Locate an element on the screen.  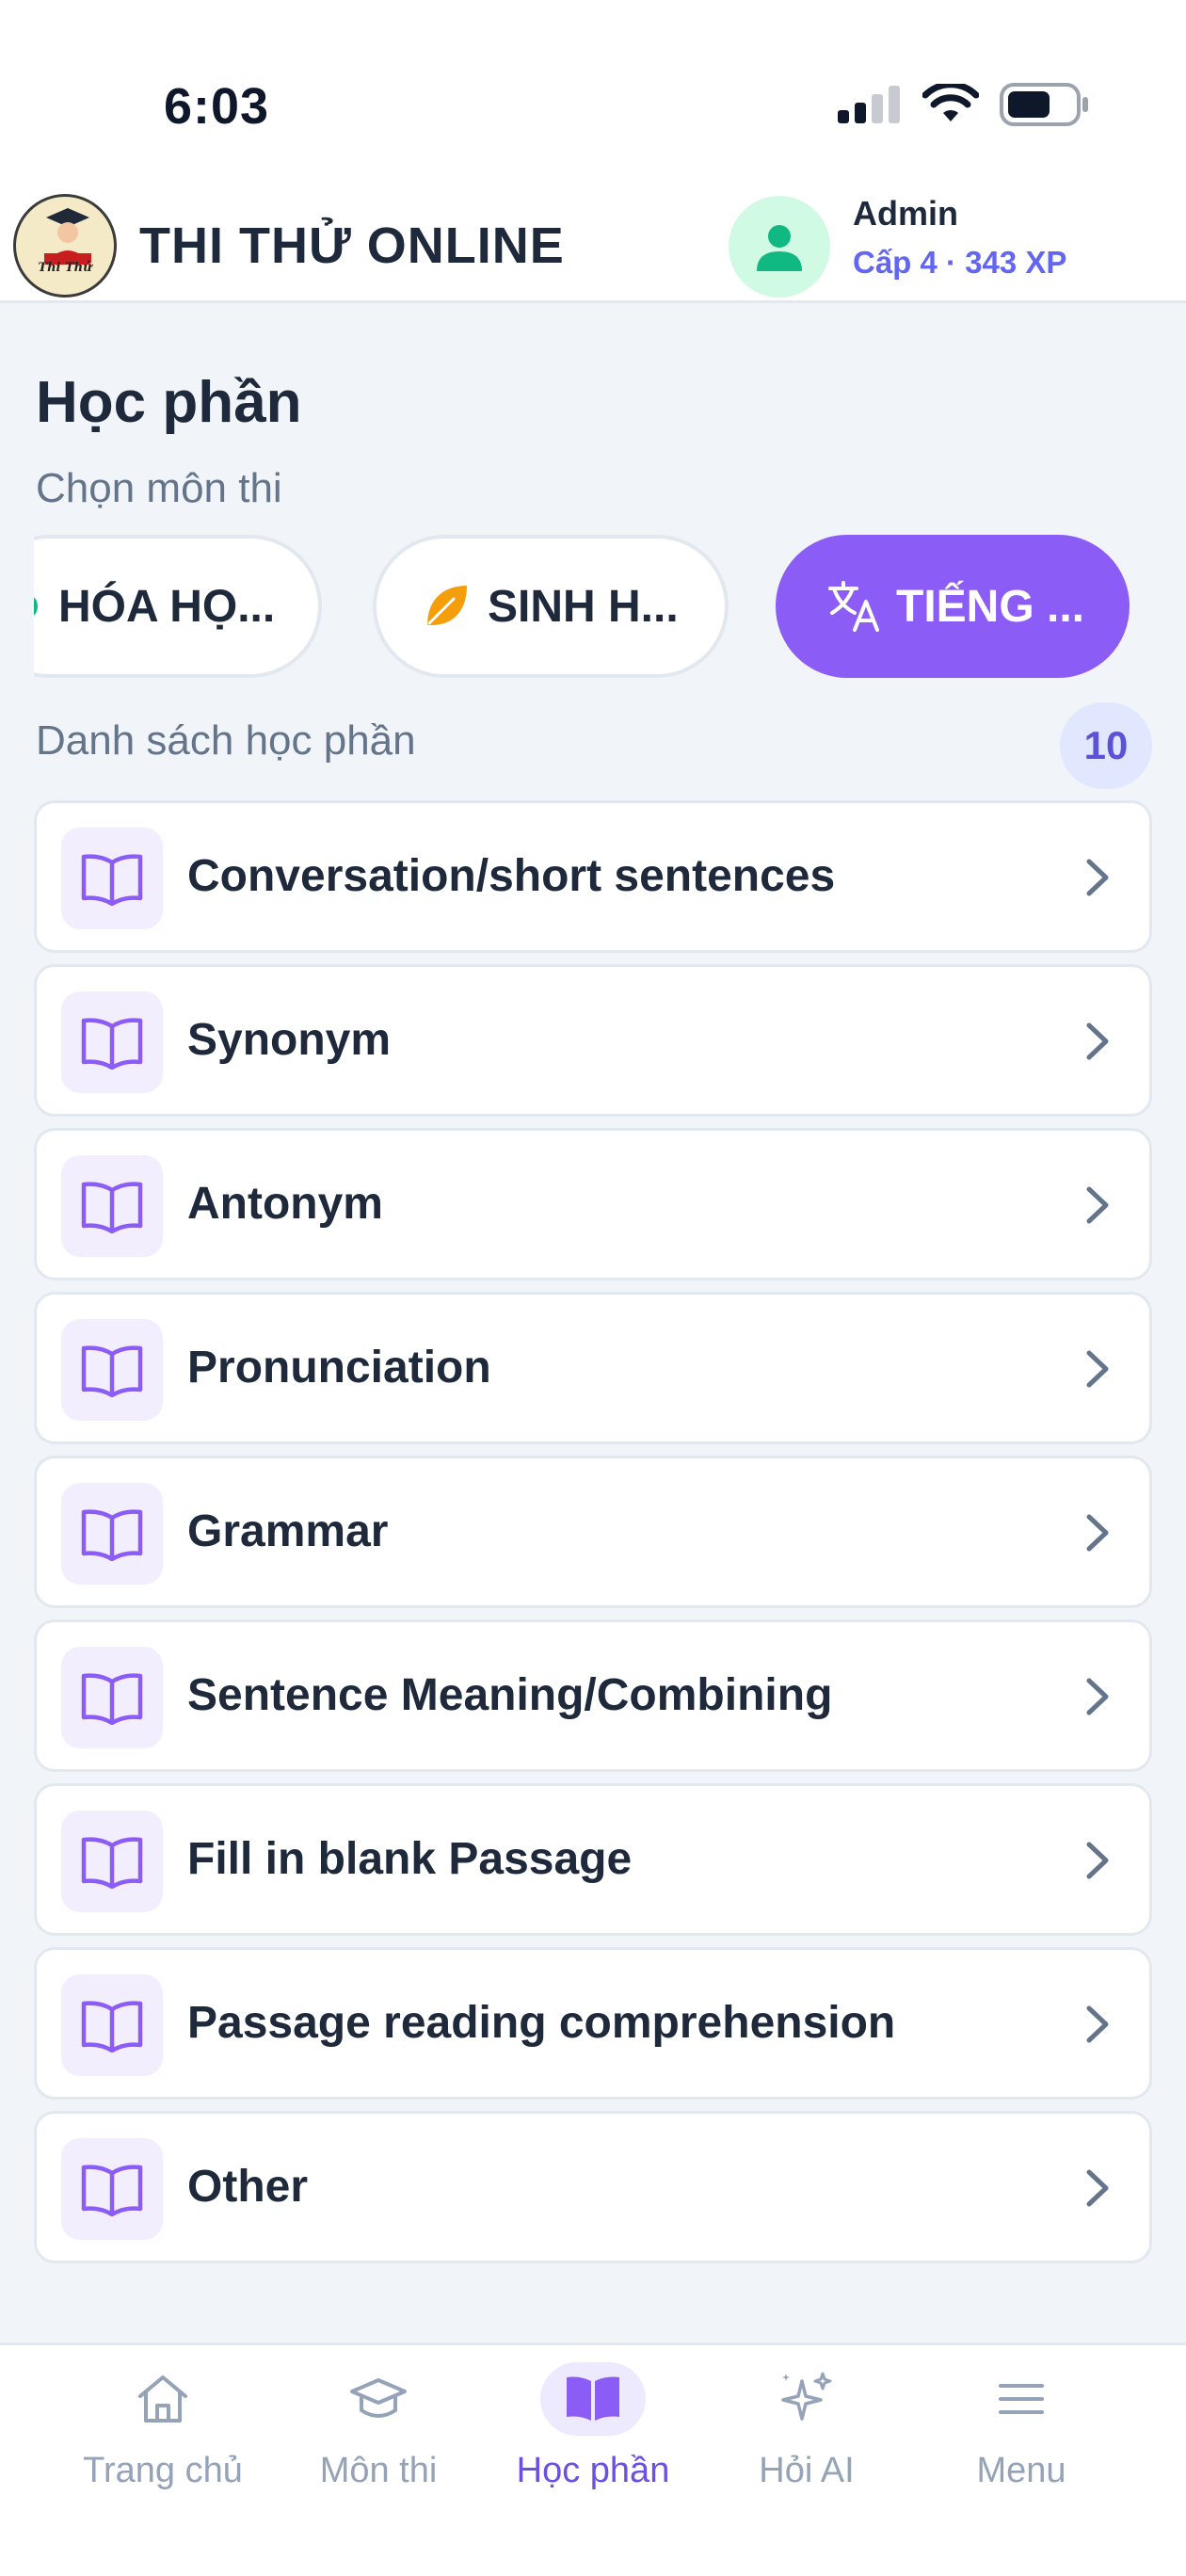
nav-label: Hỏi AI is located at coordinates (807, 2470).